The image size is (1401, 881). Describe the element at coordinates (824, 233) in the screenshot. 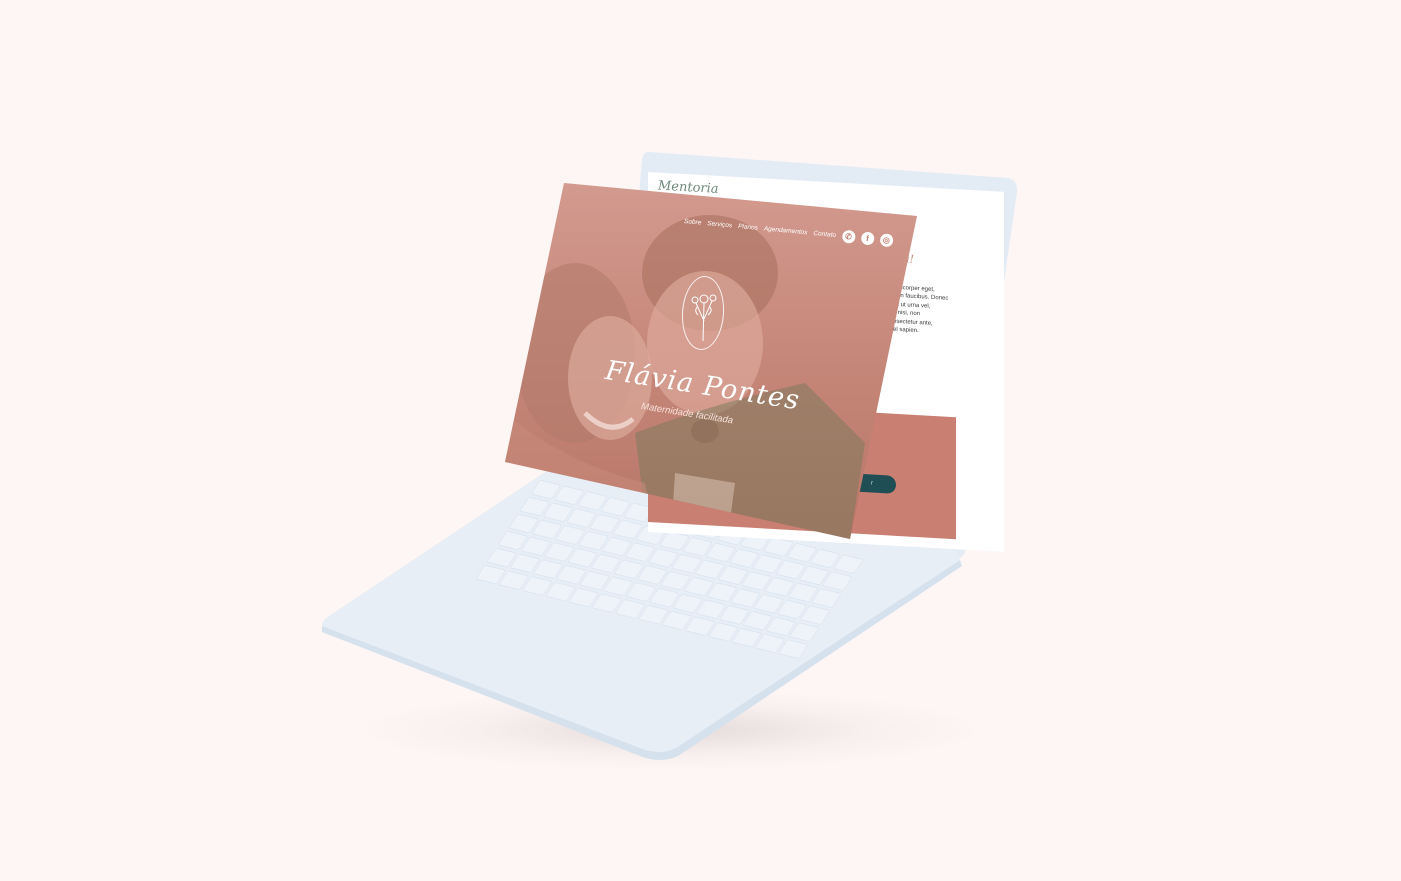

I see `nav-link-contato: Contato` at that location.